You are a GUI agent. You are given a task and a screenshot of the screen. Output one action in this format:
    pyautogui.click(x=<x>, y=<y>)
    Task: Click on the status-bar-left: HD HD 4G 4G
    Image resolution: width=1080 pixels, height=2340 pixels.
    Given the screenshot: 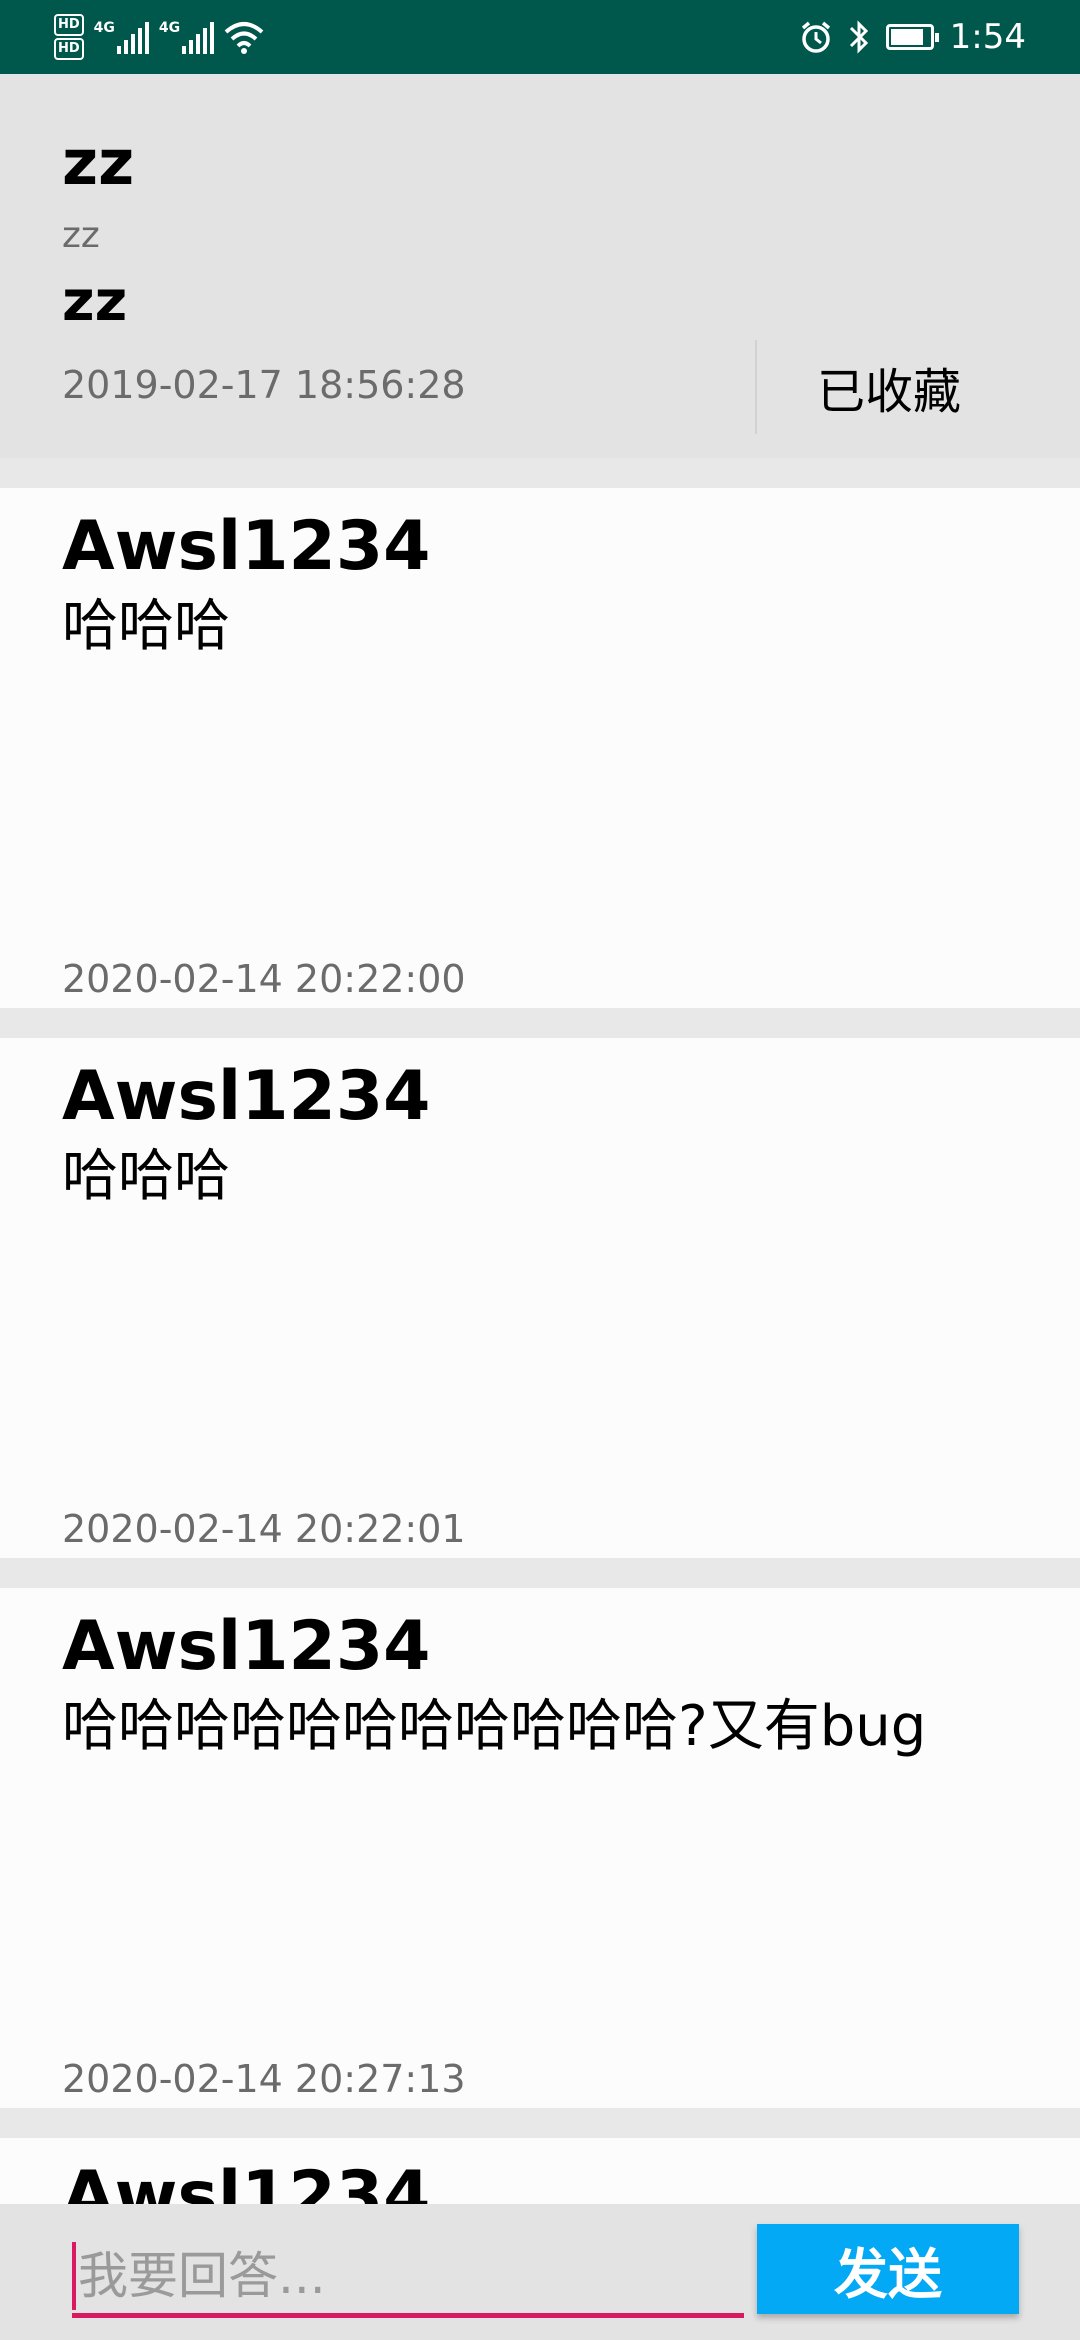 What is the action you would take?
    pyautogui.click(x=159, y=37)
    